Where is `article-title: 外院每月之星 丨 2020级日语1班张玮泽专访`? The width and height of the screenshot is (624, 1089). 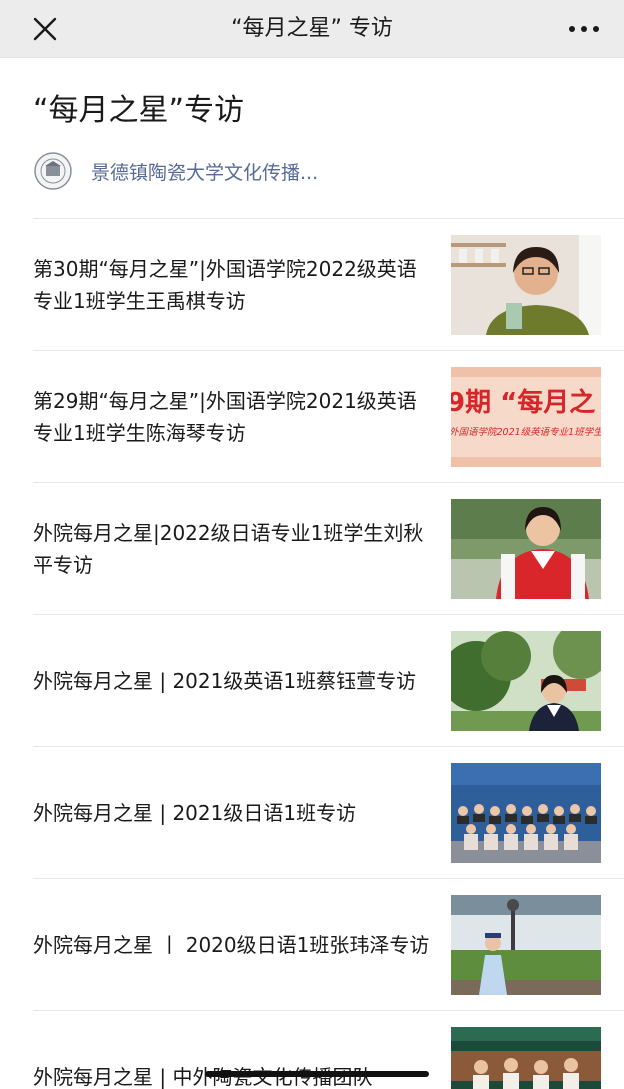 article-title: 外院每月之星 丨 2020级日语1班张玮泽专访 is located at coordinates (231, 945).